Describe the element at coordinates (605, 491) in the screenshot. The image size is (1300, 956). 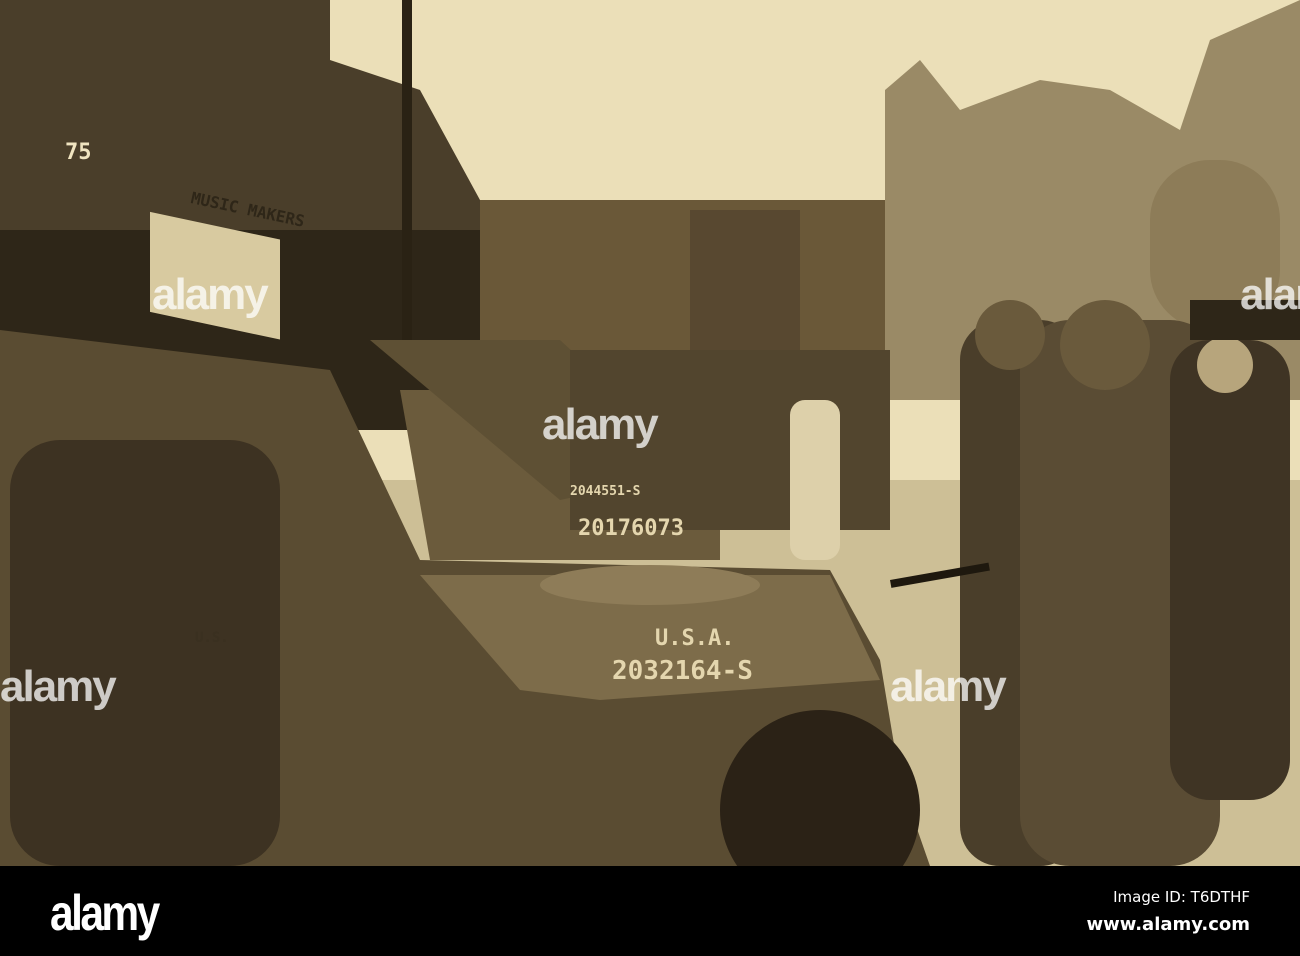
I see `jeep-serial-third: 2044551-S` at that location.